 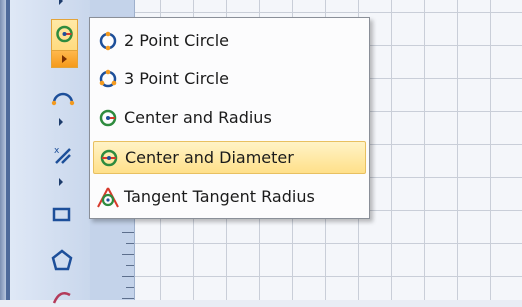 I want to click on rectangle-icon, so click(x=61, y=214).